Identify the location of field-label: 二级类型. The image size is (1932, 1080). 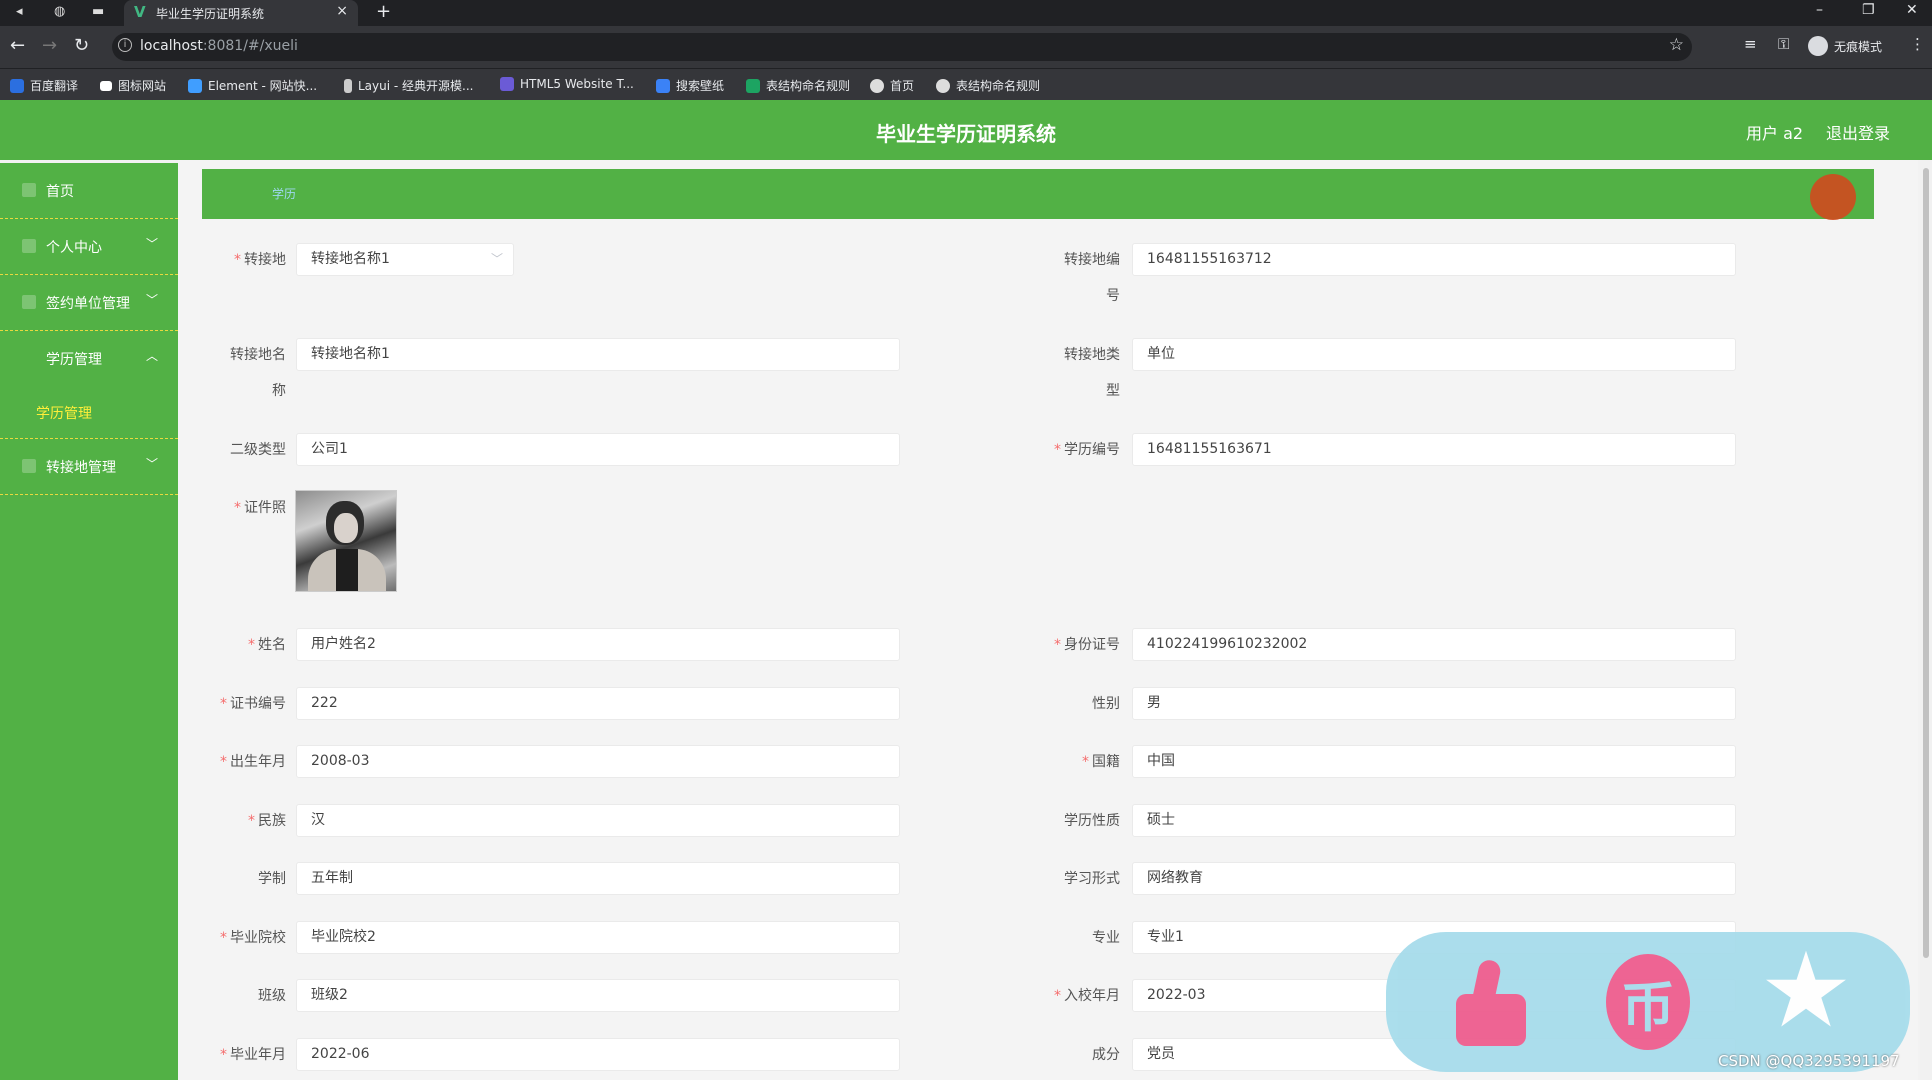
(258, 450).